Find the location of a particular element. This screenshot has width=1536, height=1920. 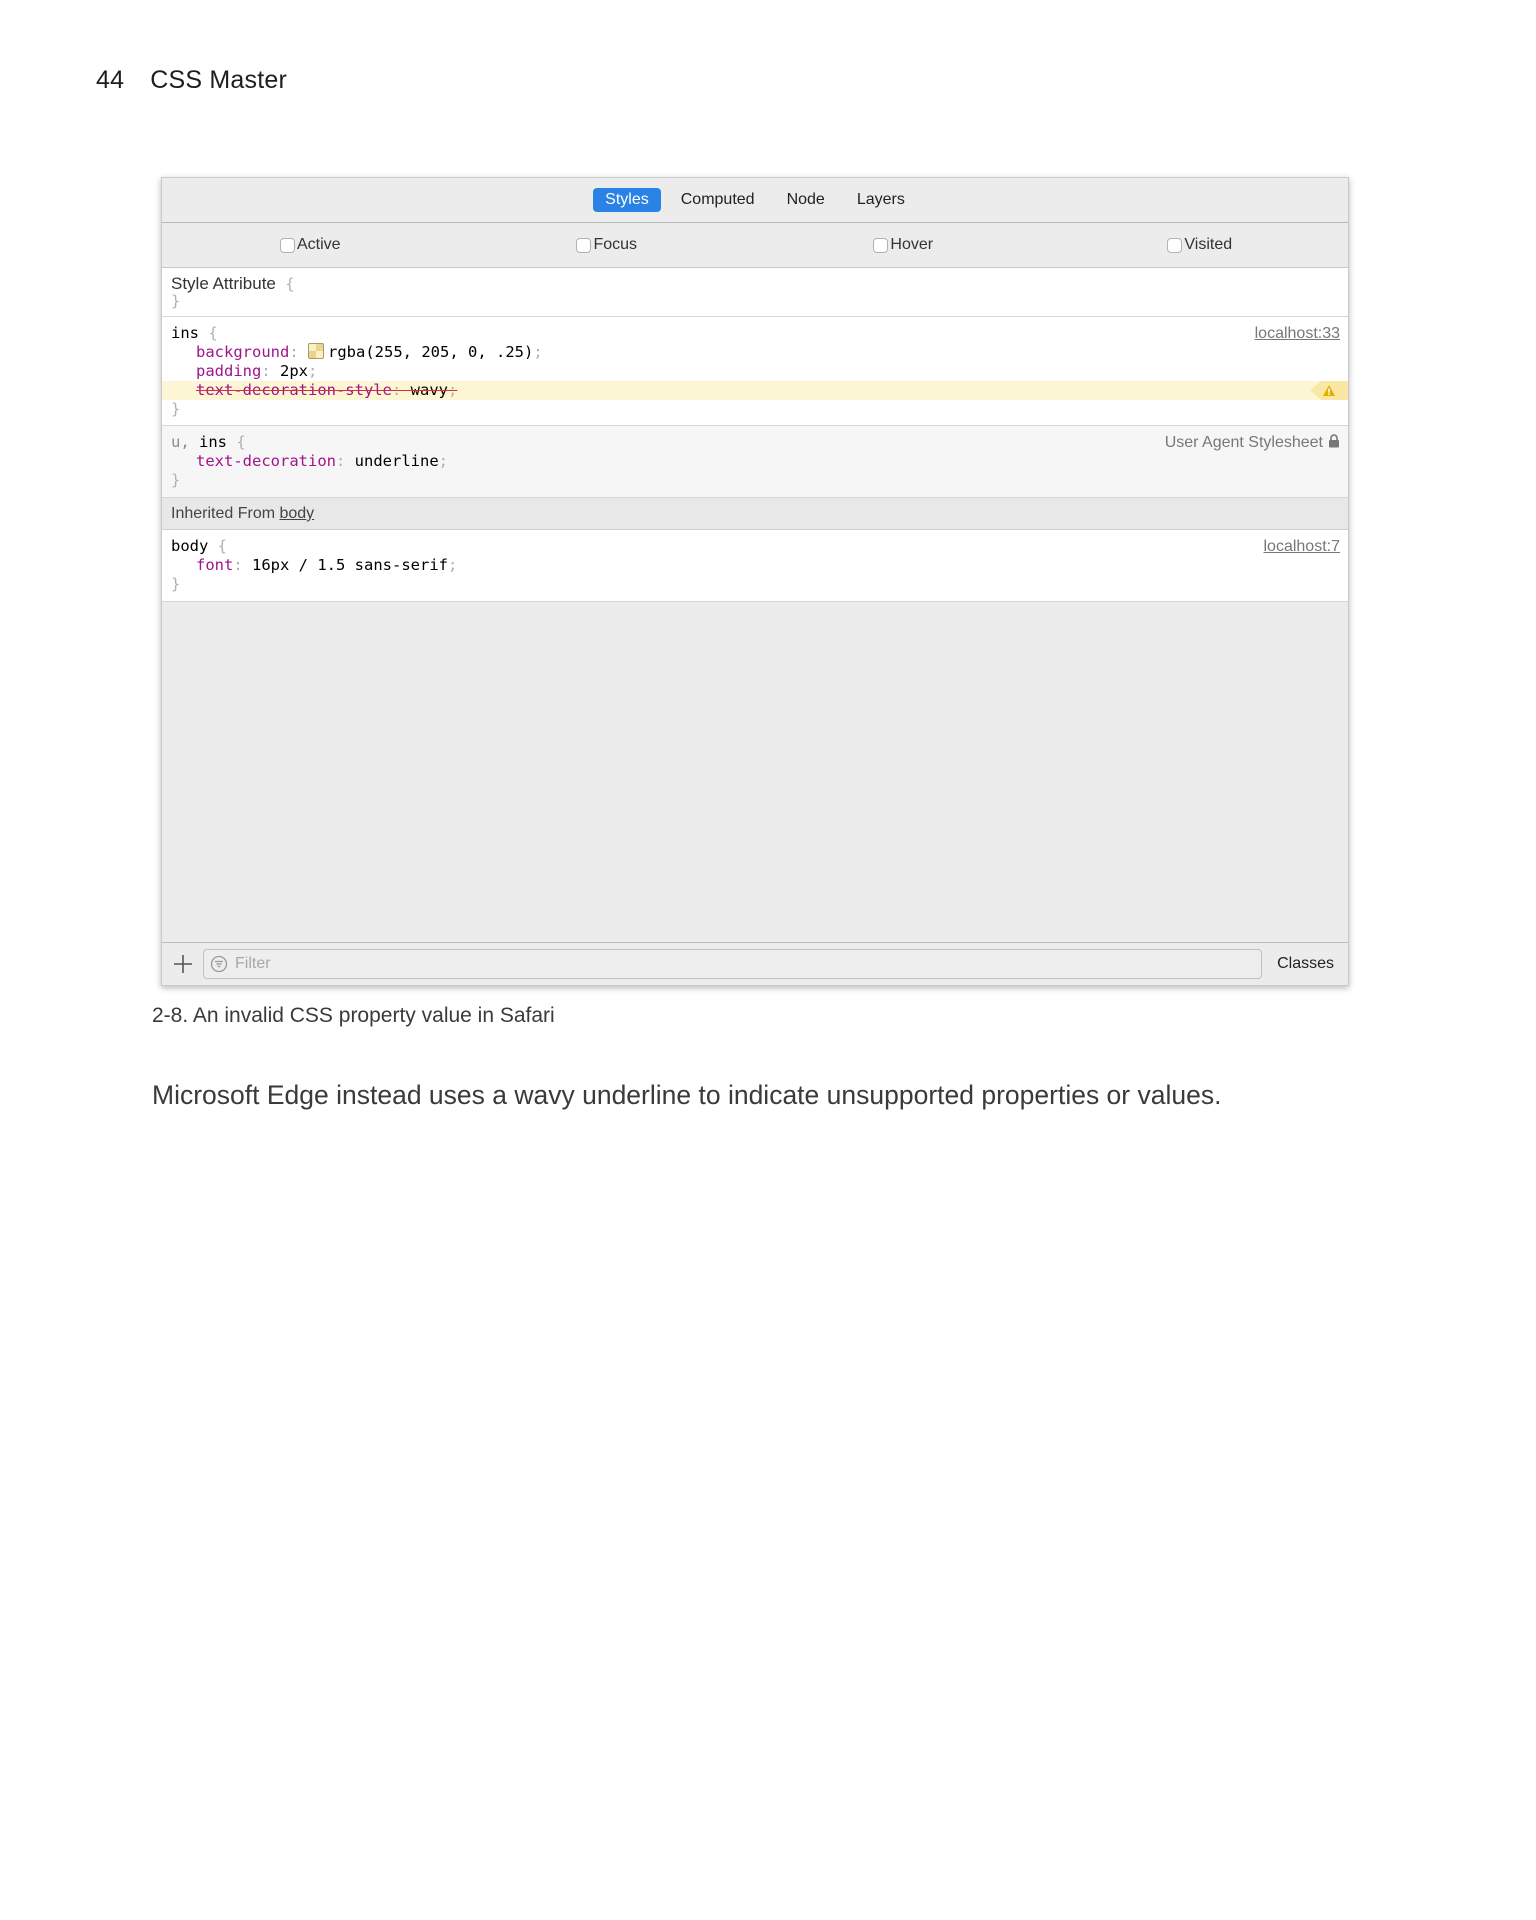

focus-checkbox is located at coordinates (584, 245).